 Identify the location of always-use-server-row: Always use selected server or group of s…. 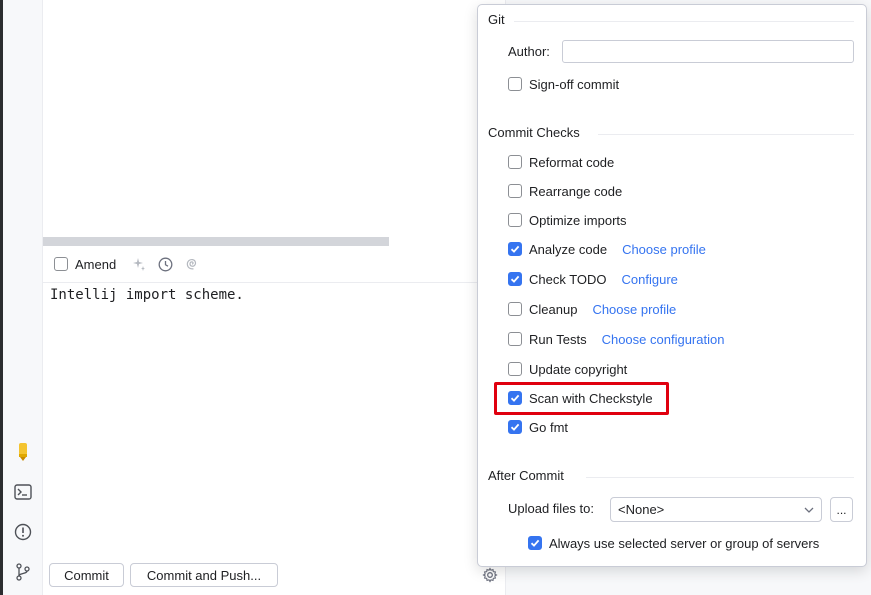
(673, 543).